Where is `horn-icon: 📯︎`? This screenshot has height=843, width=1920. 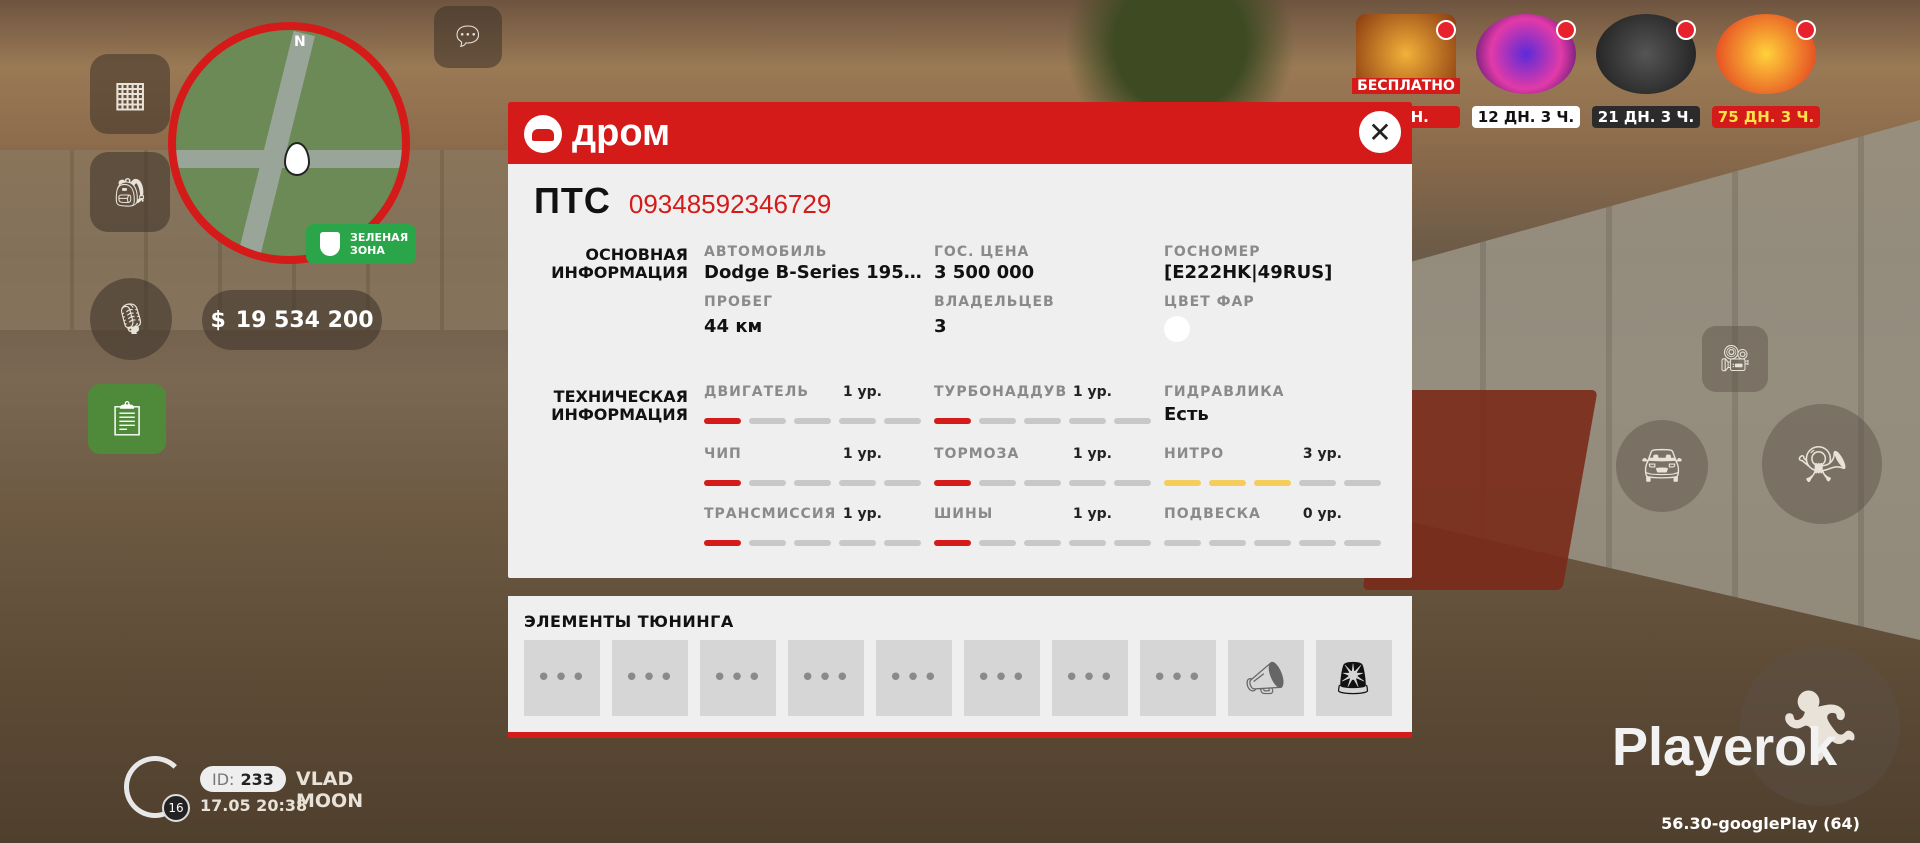 horn-icon: 📯︎ is located at coordinates (1822, 464).